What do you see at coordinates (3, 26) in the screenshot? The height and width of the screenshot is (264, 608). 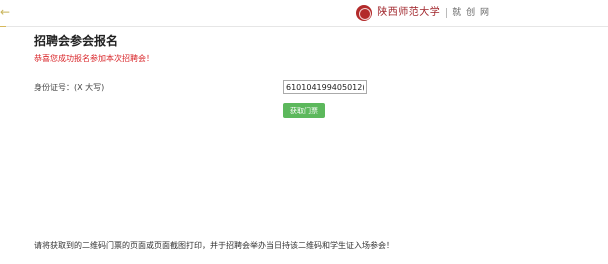 I see `left-accent-rule` at bounding box center [3, 26].